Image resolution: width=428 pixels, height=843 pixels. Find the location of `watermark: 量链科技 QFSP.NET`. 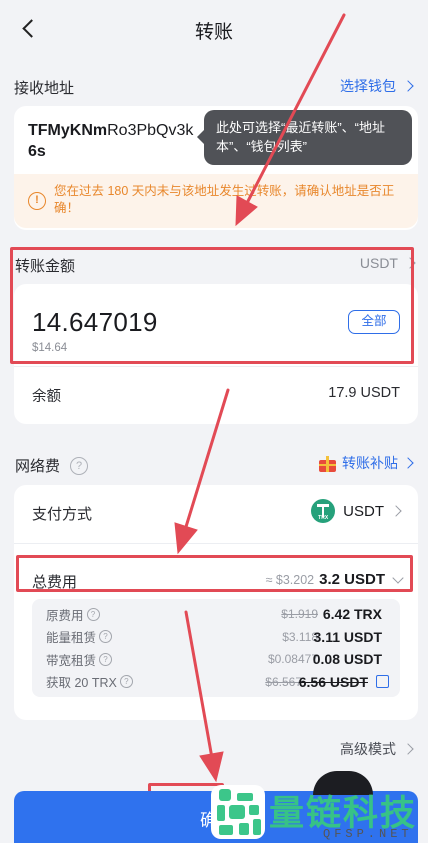

watermark: 量链科技 QFSP.NET is located at coordinates (316, 807).